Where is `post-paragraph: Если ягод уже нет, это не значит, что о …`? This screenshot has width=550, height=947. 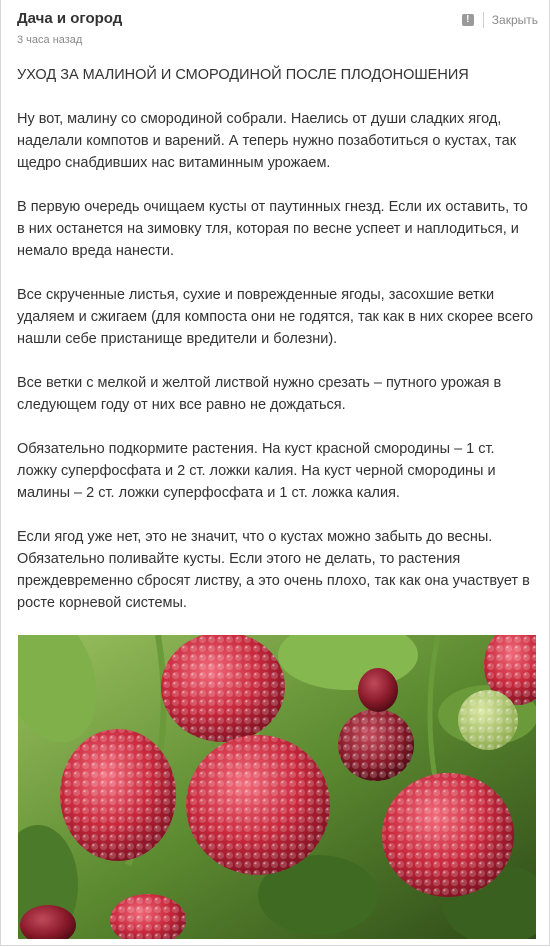
post-paragraph: Если ягод уже нет, это не значит, что о … is located at coordinates (273, 570).